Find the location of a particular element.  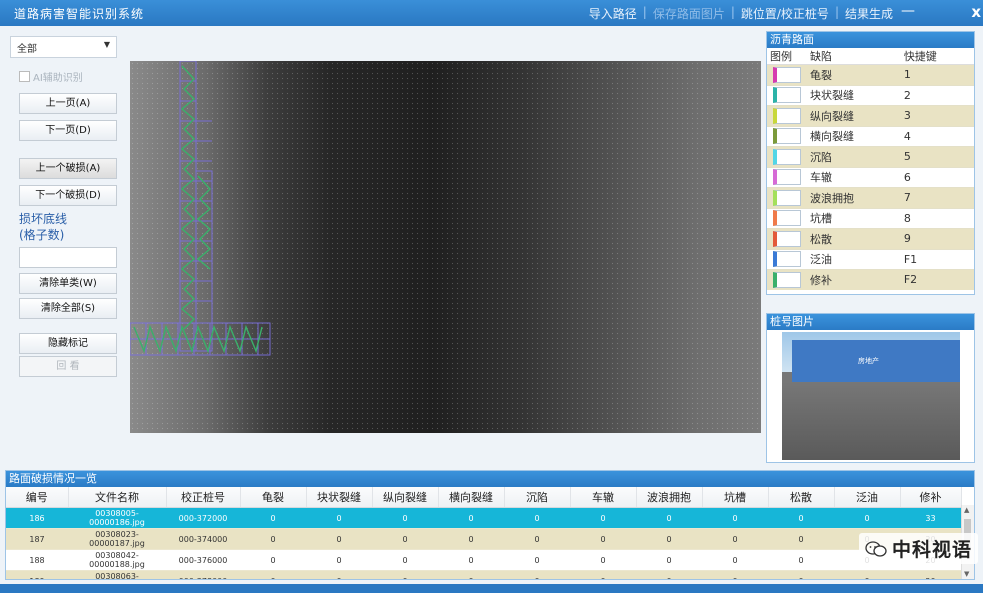

legend-row: 车辙 6 is located at coordinates (870, 177).